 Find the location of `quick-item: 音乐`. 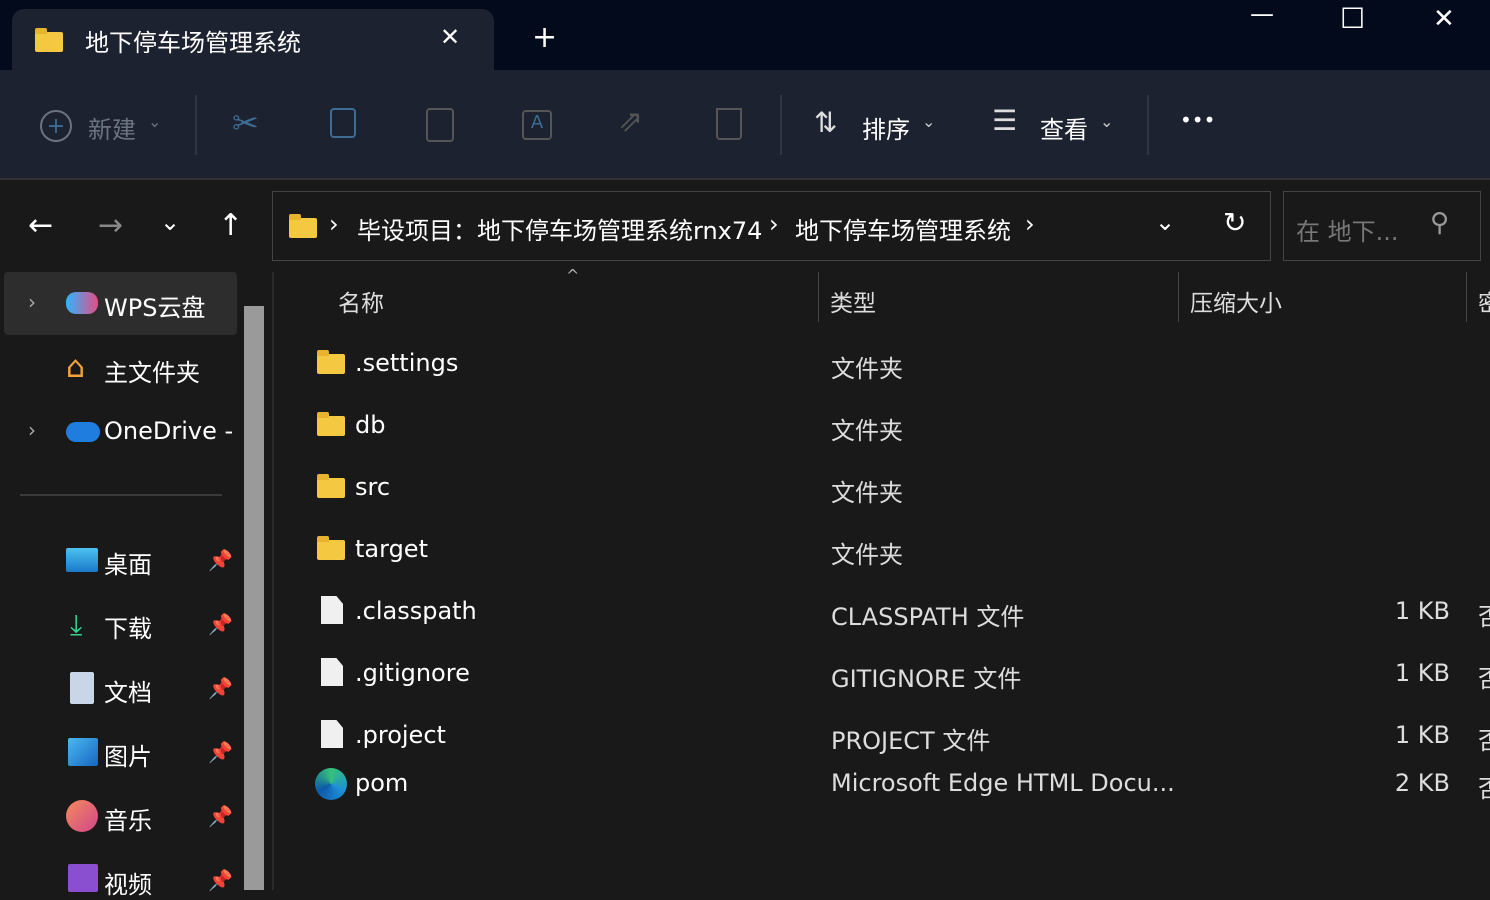

quick-item: 音乐 is located at coordinates (128, 818).